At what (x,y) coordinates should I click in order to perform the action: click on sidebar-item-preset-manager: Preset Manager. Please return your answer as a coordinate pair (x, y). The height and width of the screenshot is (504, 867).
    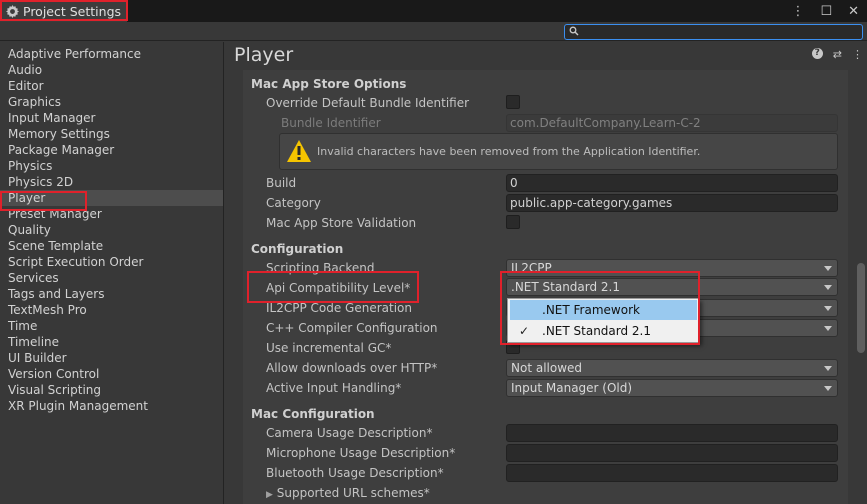
    Looking at the image, I should click on (111, 214).